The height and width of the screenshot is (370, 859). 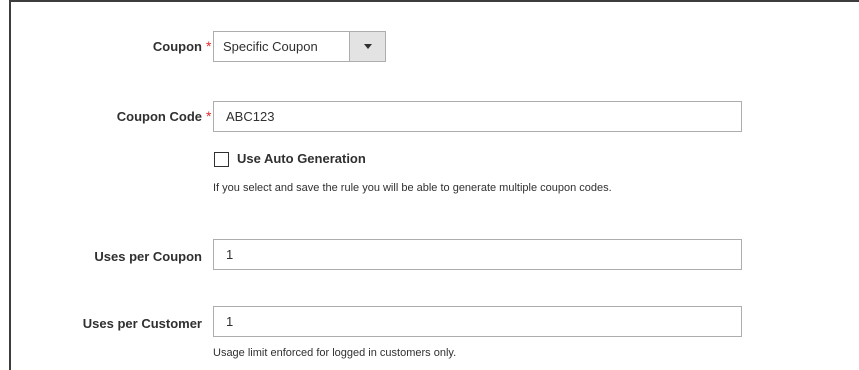 I want to click on uses-per-coupon-label: Uses per Coupon, so click(x=148, y=256).